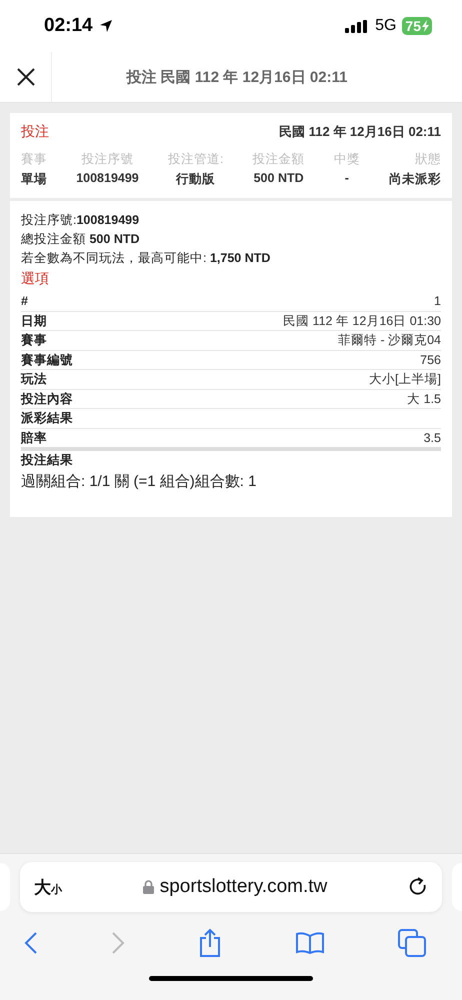 The width and height of the screenshot is (462, 1000). I want to click on combination-text: 過關組合: 1/1 關 (=1 組合)組合數: 1, so click(139, 481).